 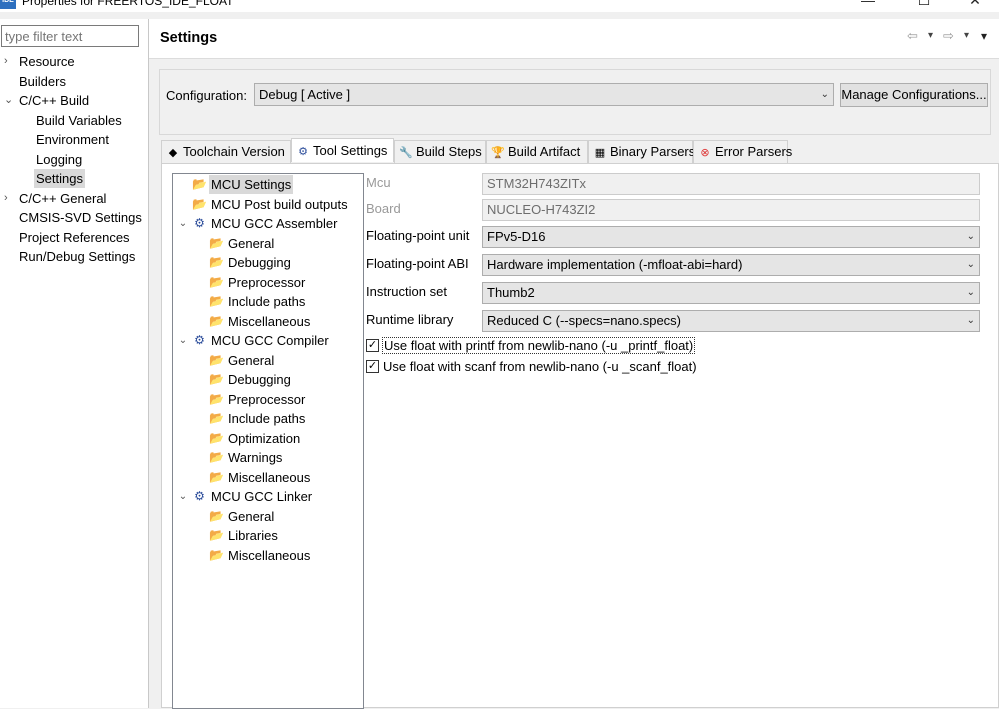 What do you see at coordinates (259, 379) in the screenshot?
I see `tree-item-label: Debugging` at bounding box center [259, 379].